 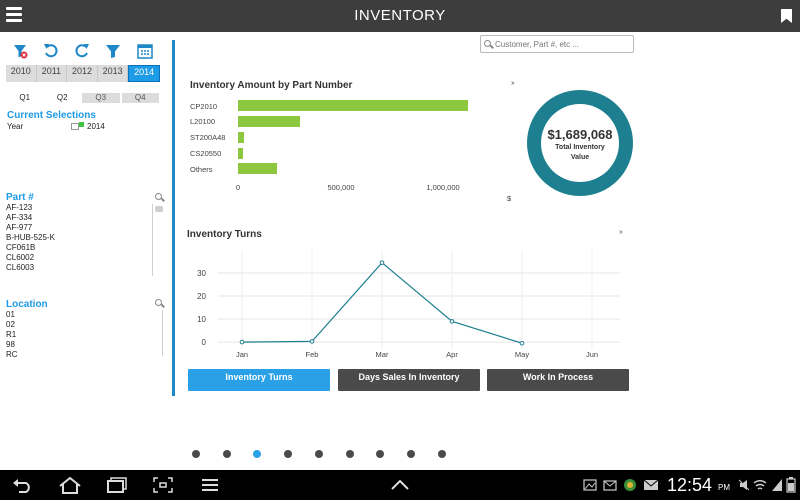 I want to click on list-item: 98, so click(x=12, y=345).